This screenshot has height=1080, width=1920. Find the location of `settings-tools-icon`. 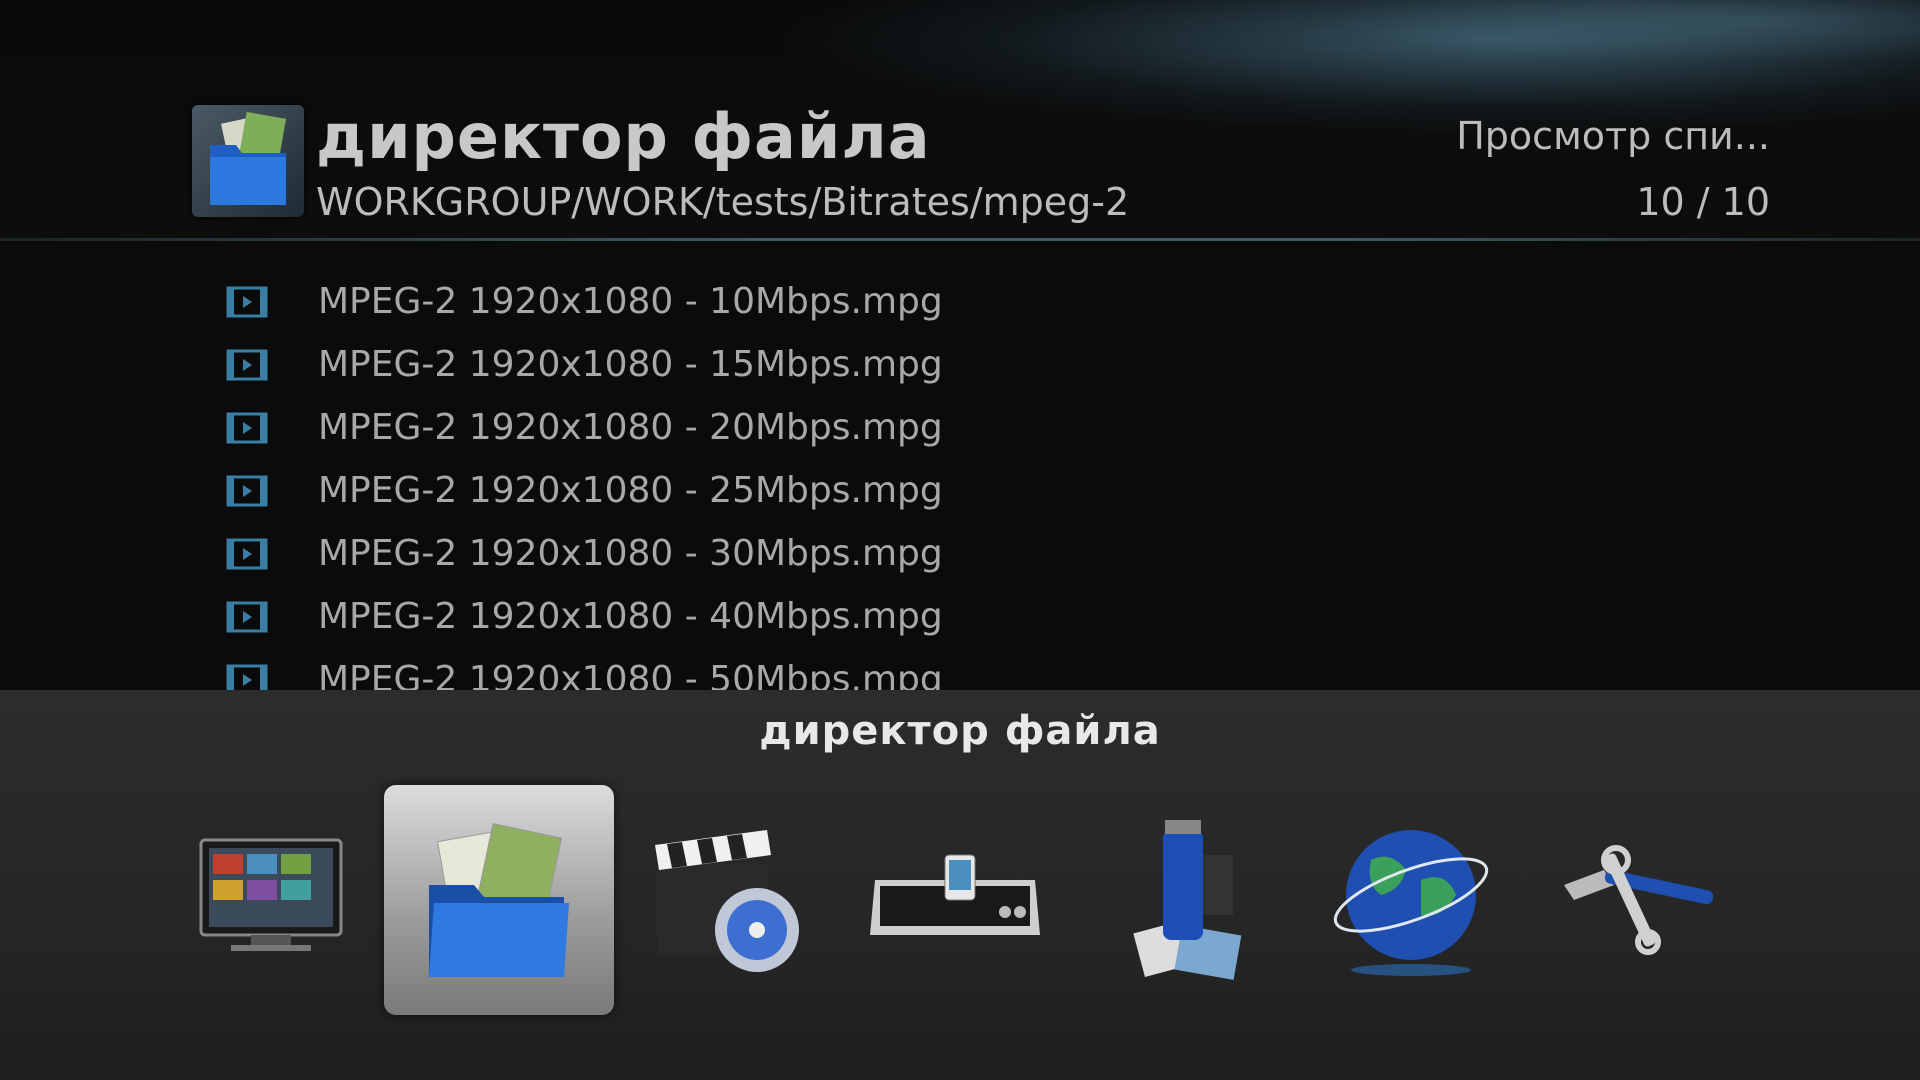

settings-tools-icon is located at coordinates (1639, 900).